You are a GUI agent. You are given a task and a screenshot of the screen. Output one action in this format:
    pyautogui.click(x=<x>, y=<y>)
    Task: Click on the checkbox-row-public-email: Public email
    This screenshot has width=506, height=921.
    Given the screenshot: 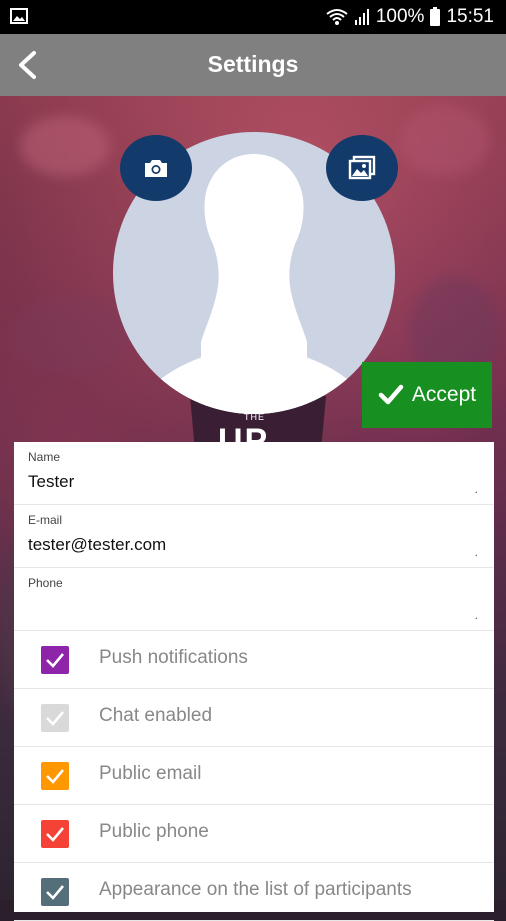 What is the action you would take?
    pyautogui.click(x=254, y=776)
    